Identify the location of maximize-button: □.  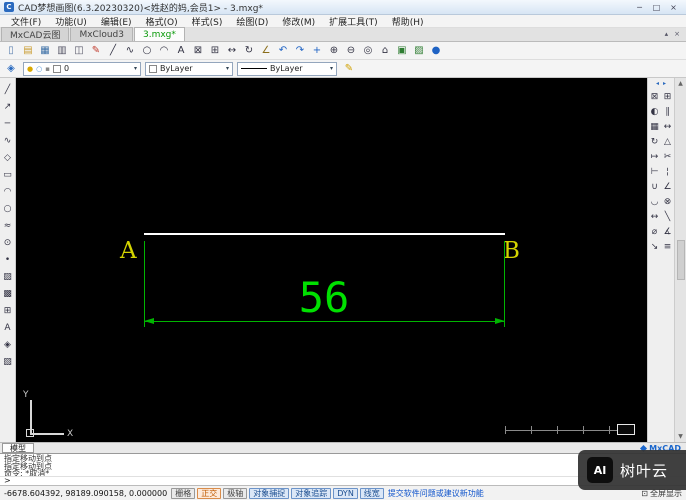
(656, 7).